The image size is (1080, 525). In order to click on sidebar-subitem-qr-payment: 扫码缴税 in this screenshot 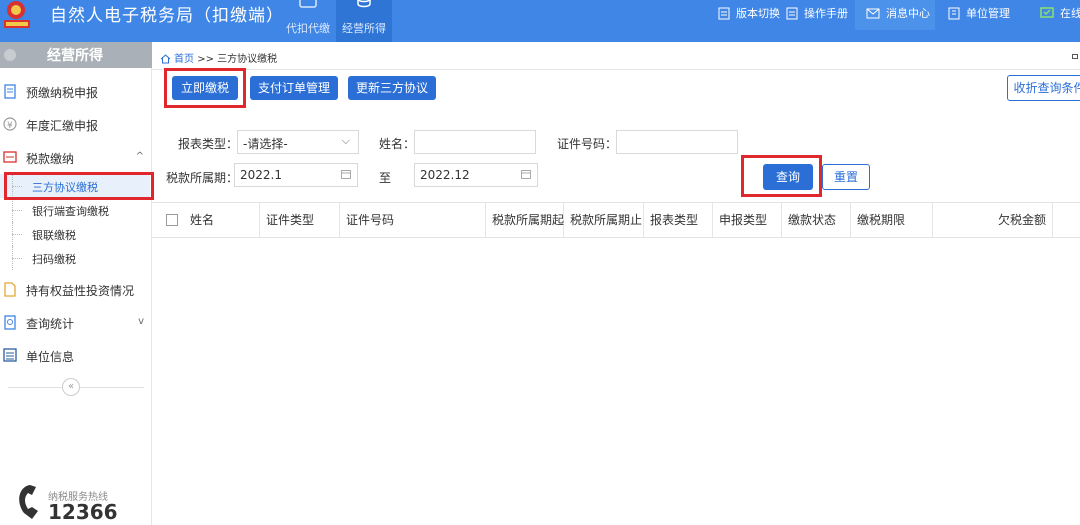, I will do `click(75, 258)`.